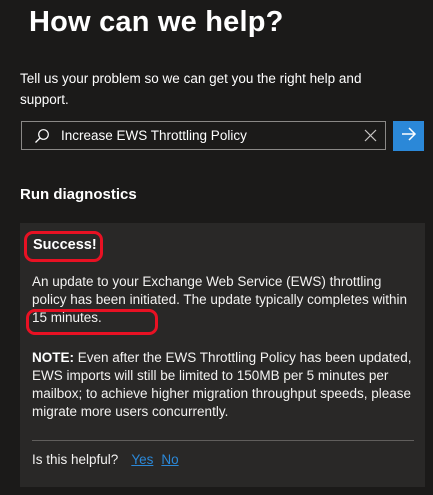 The height and width of the screenshot is (495, 433). Describe the element at coordinates (223, 440) in the screenshot. I see `divider` at that location.